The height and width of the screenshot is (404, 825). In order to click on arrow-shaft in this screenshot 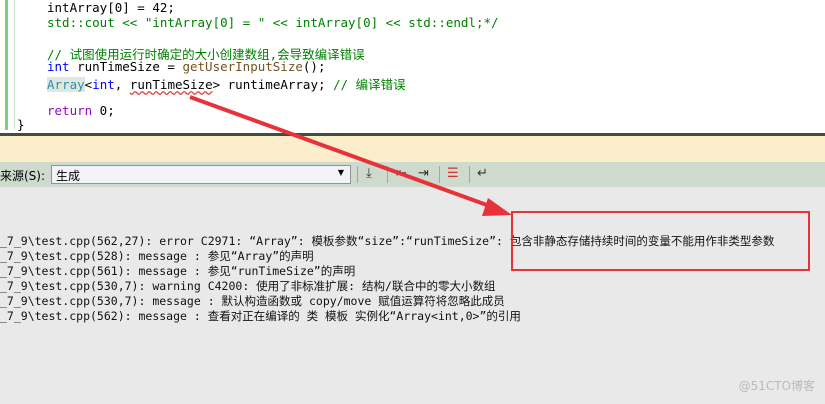, I will do `click(342, 152)`.